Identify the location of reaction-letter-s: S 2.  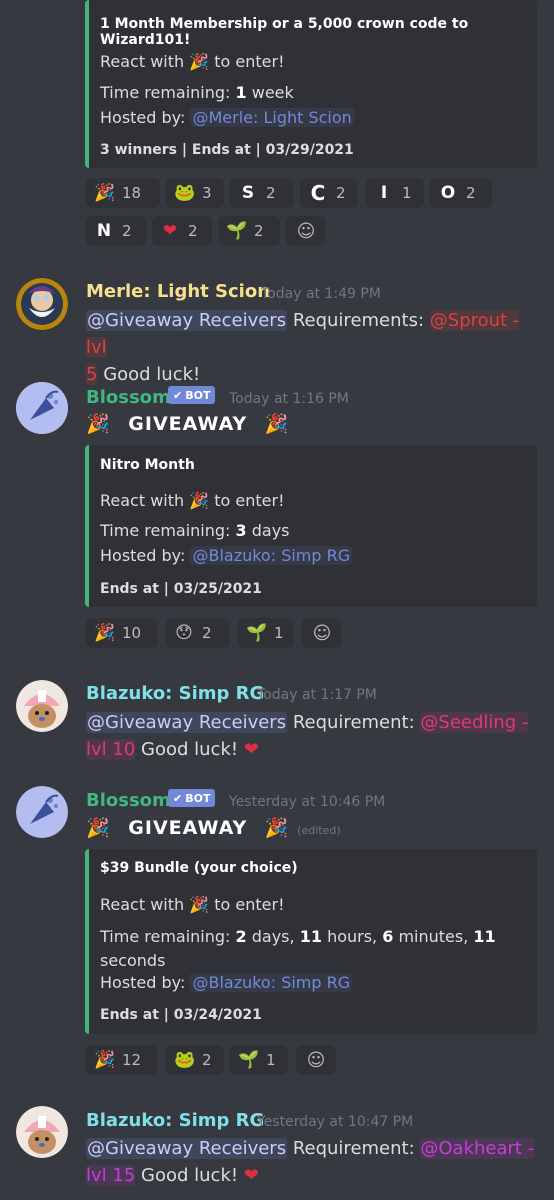
(262, 193).